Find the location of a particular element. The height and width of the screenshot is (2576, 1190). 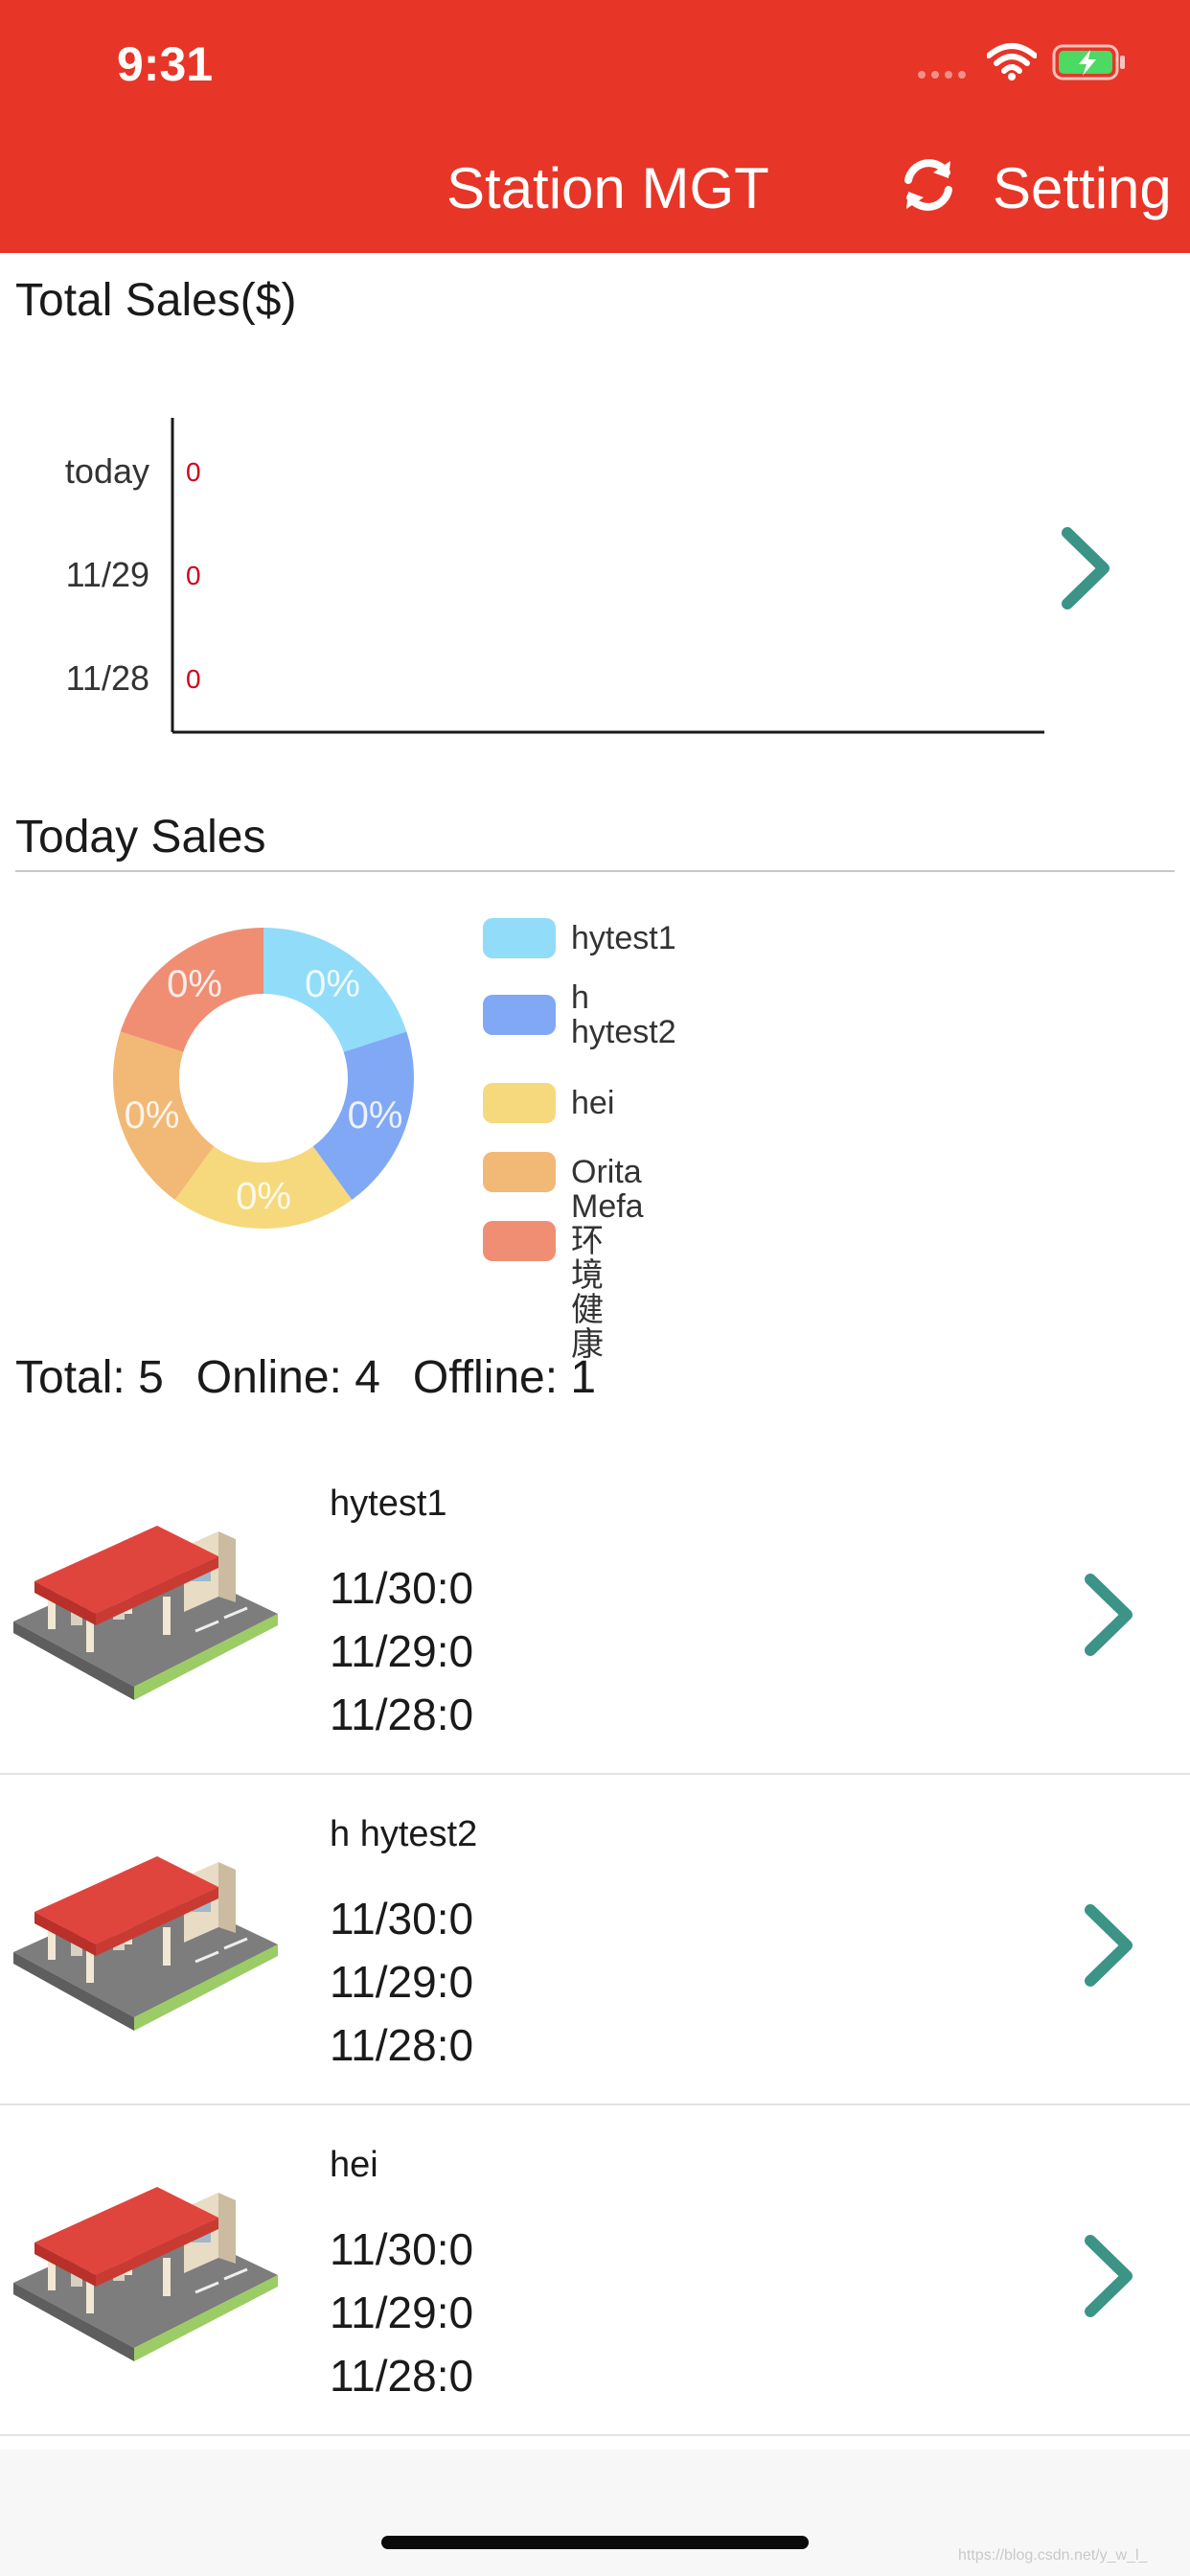

station-name: hytest1 is located at coordinates (389, 1504).